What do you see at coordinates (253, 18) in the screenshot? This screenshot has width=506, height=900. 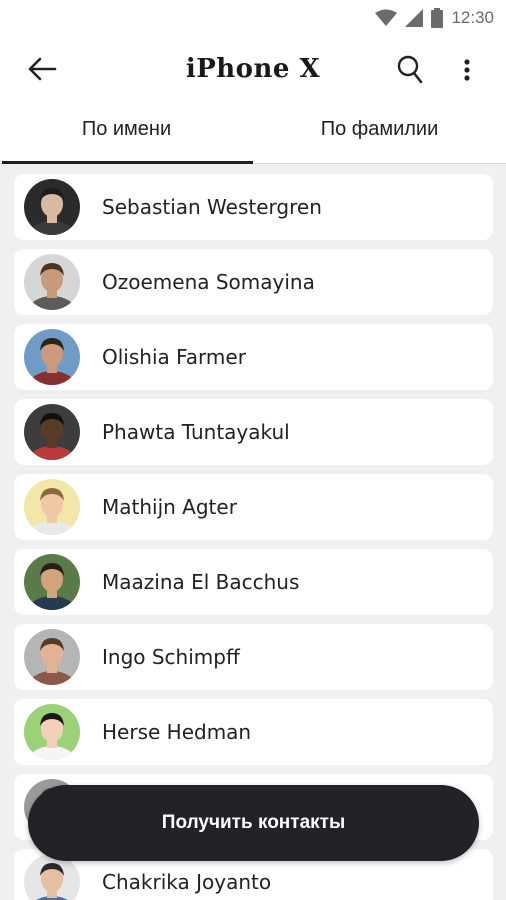 I see `status-bar: 12:30` at bounding box center [253, 18].